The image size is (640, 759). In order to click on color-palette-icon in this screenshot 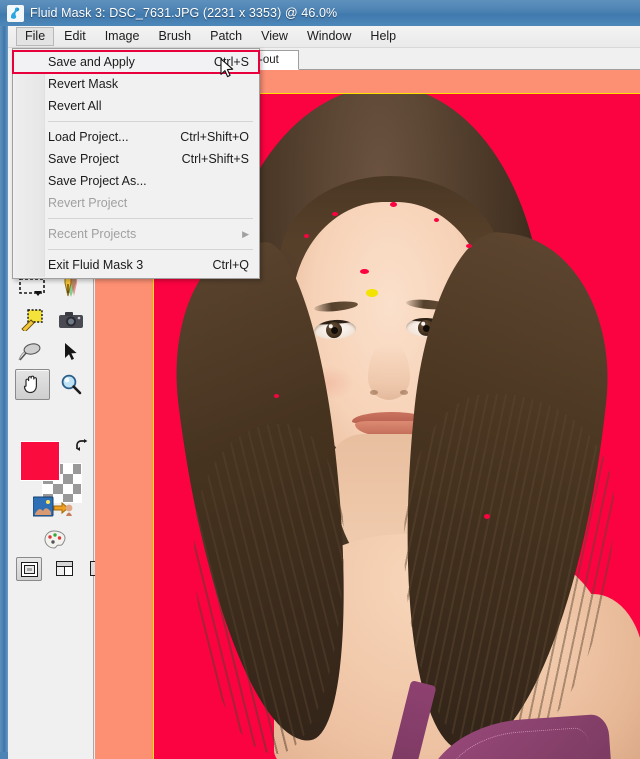, I will do `click(55, 540)`.